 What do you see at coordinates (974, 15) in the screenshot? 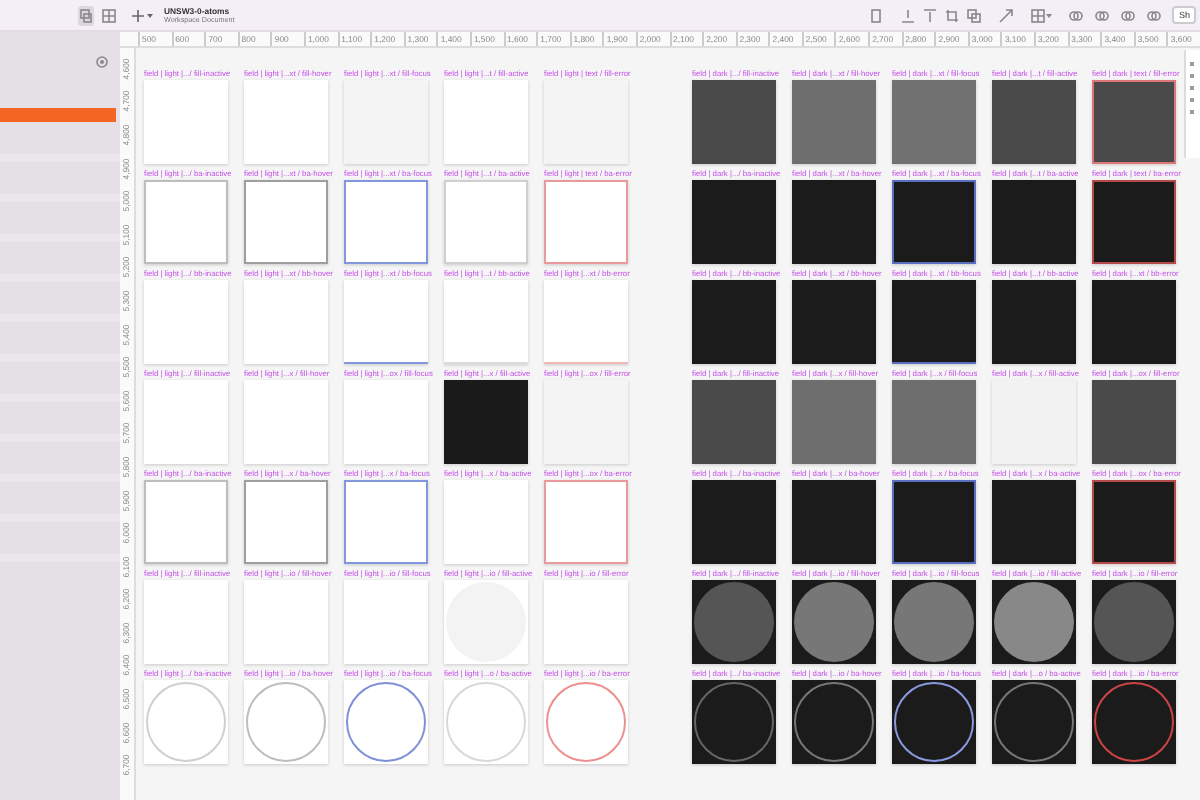
I see `copy-icon` at bounding box center [974, 15].